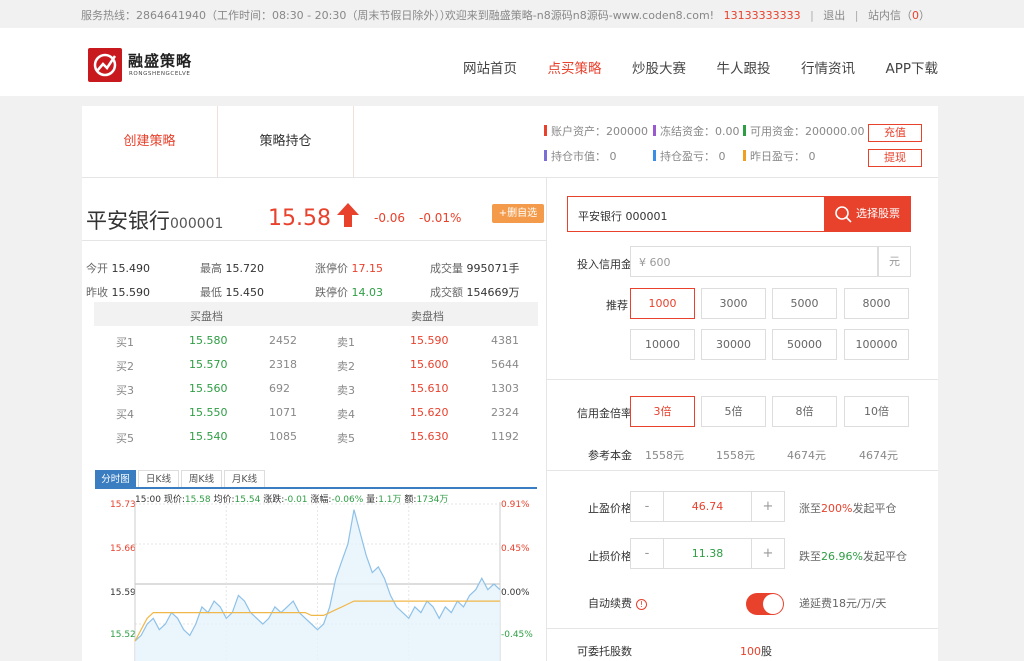  I want to click on account-assets-text: 账户资产：200000, so click(599, 131).